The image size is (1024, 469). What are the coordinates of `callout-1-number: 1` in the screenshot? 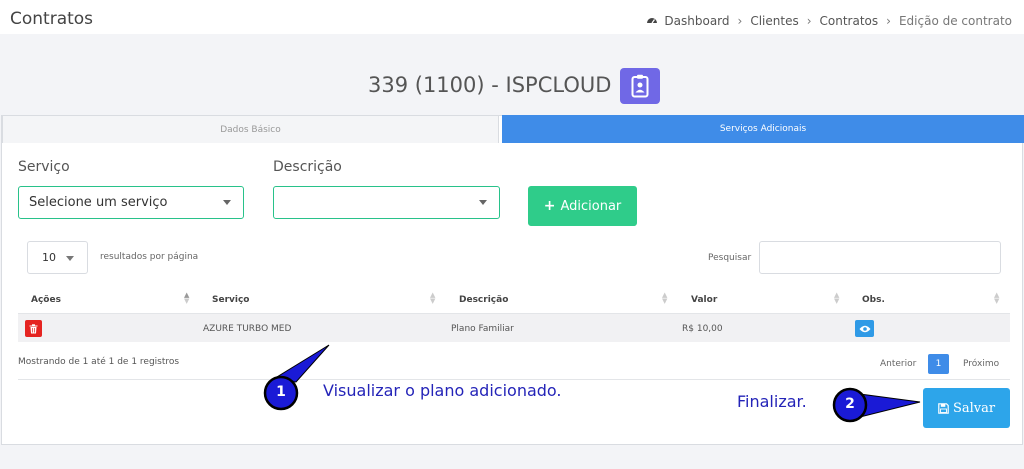 It's located at (281, 392).